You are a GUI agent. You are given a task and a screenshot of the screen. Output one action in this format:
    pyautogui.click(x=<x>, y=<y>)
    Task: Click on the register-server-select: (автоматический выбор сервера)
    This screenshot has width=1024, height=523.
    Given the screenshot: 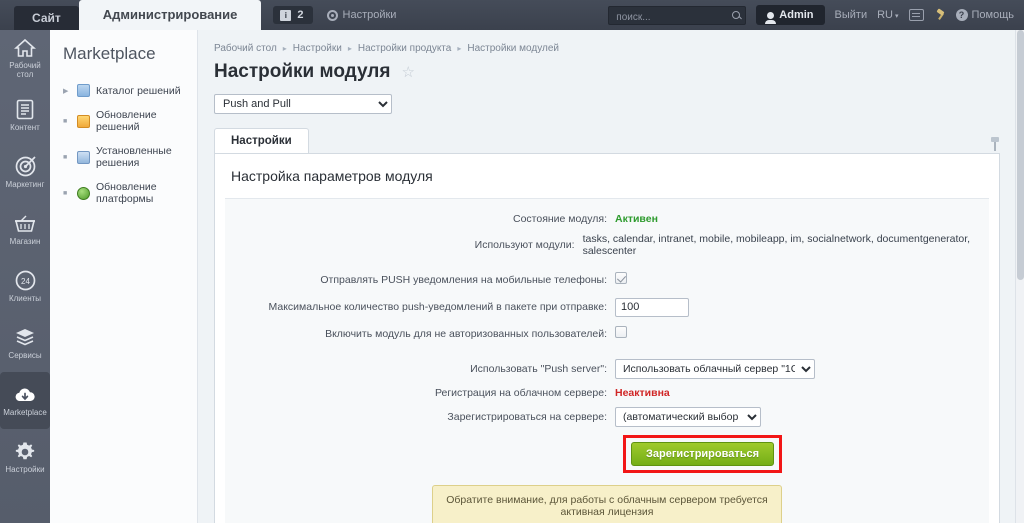 What is the action you would take?
    pyautogui.click(x=688, y=416)
    